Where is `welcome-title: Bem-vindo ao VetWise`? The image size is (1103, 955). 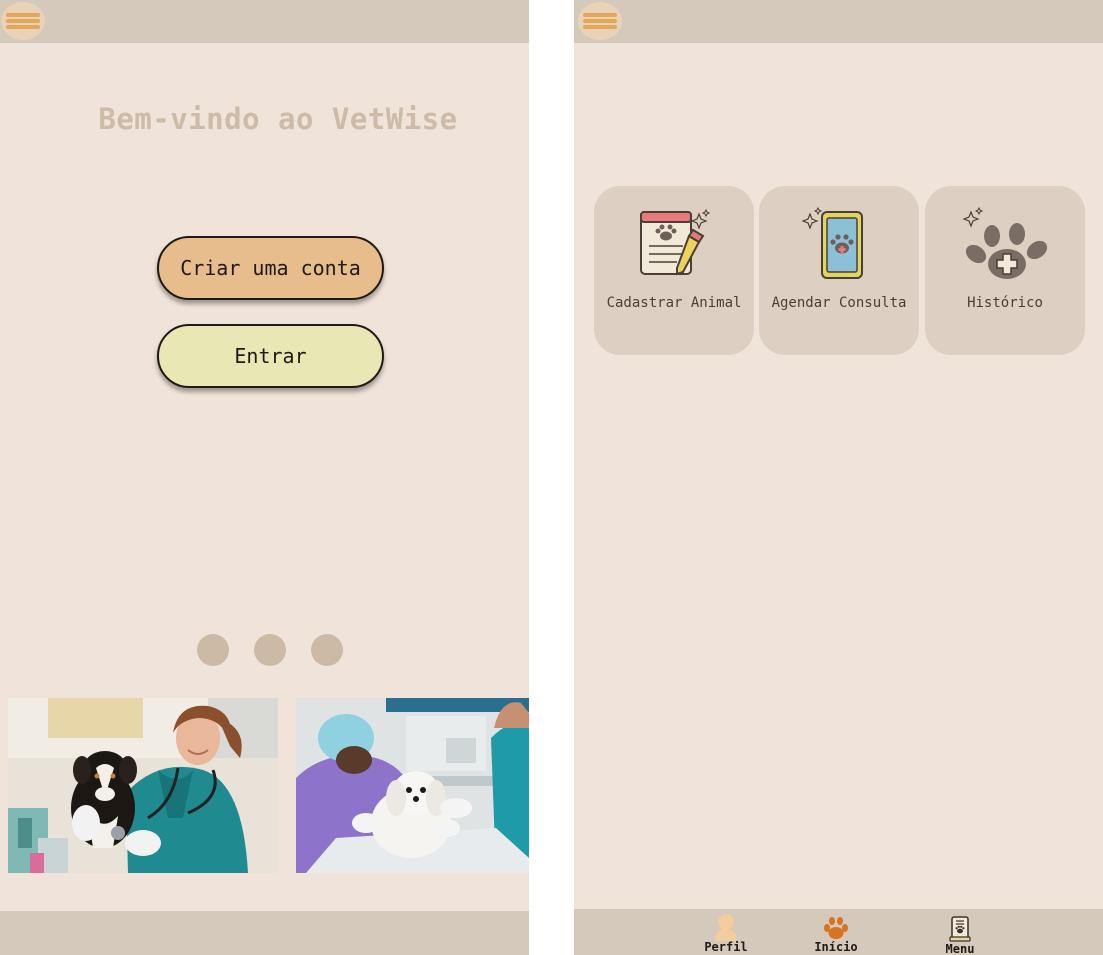
welcome-title: Bem-vindo ao VetWise is located at coordinates (278, 119).